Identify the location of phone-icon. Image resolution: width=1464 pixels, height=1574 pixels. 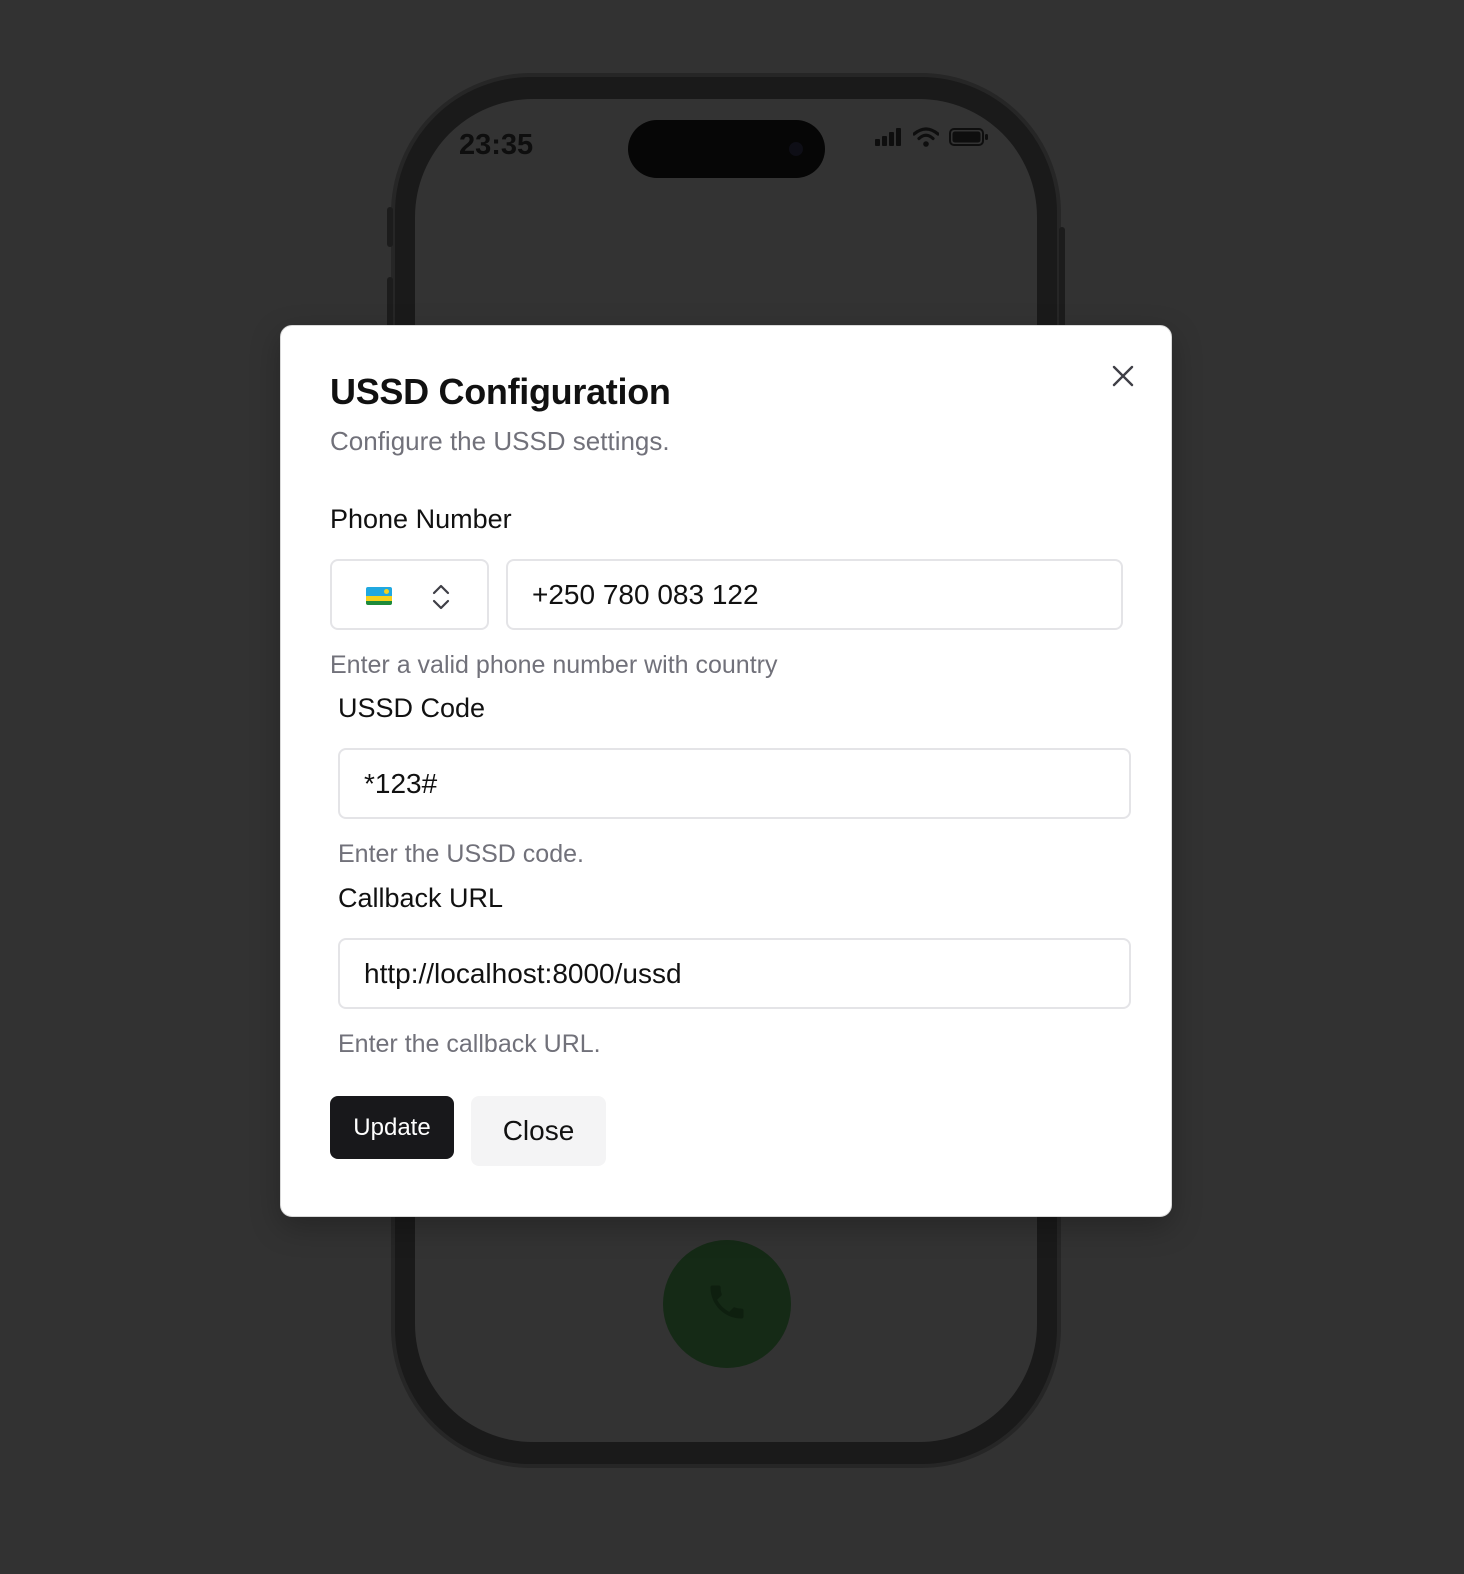
(727, 1304).